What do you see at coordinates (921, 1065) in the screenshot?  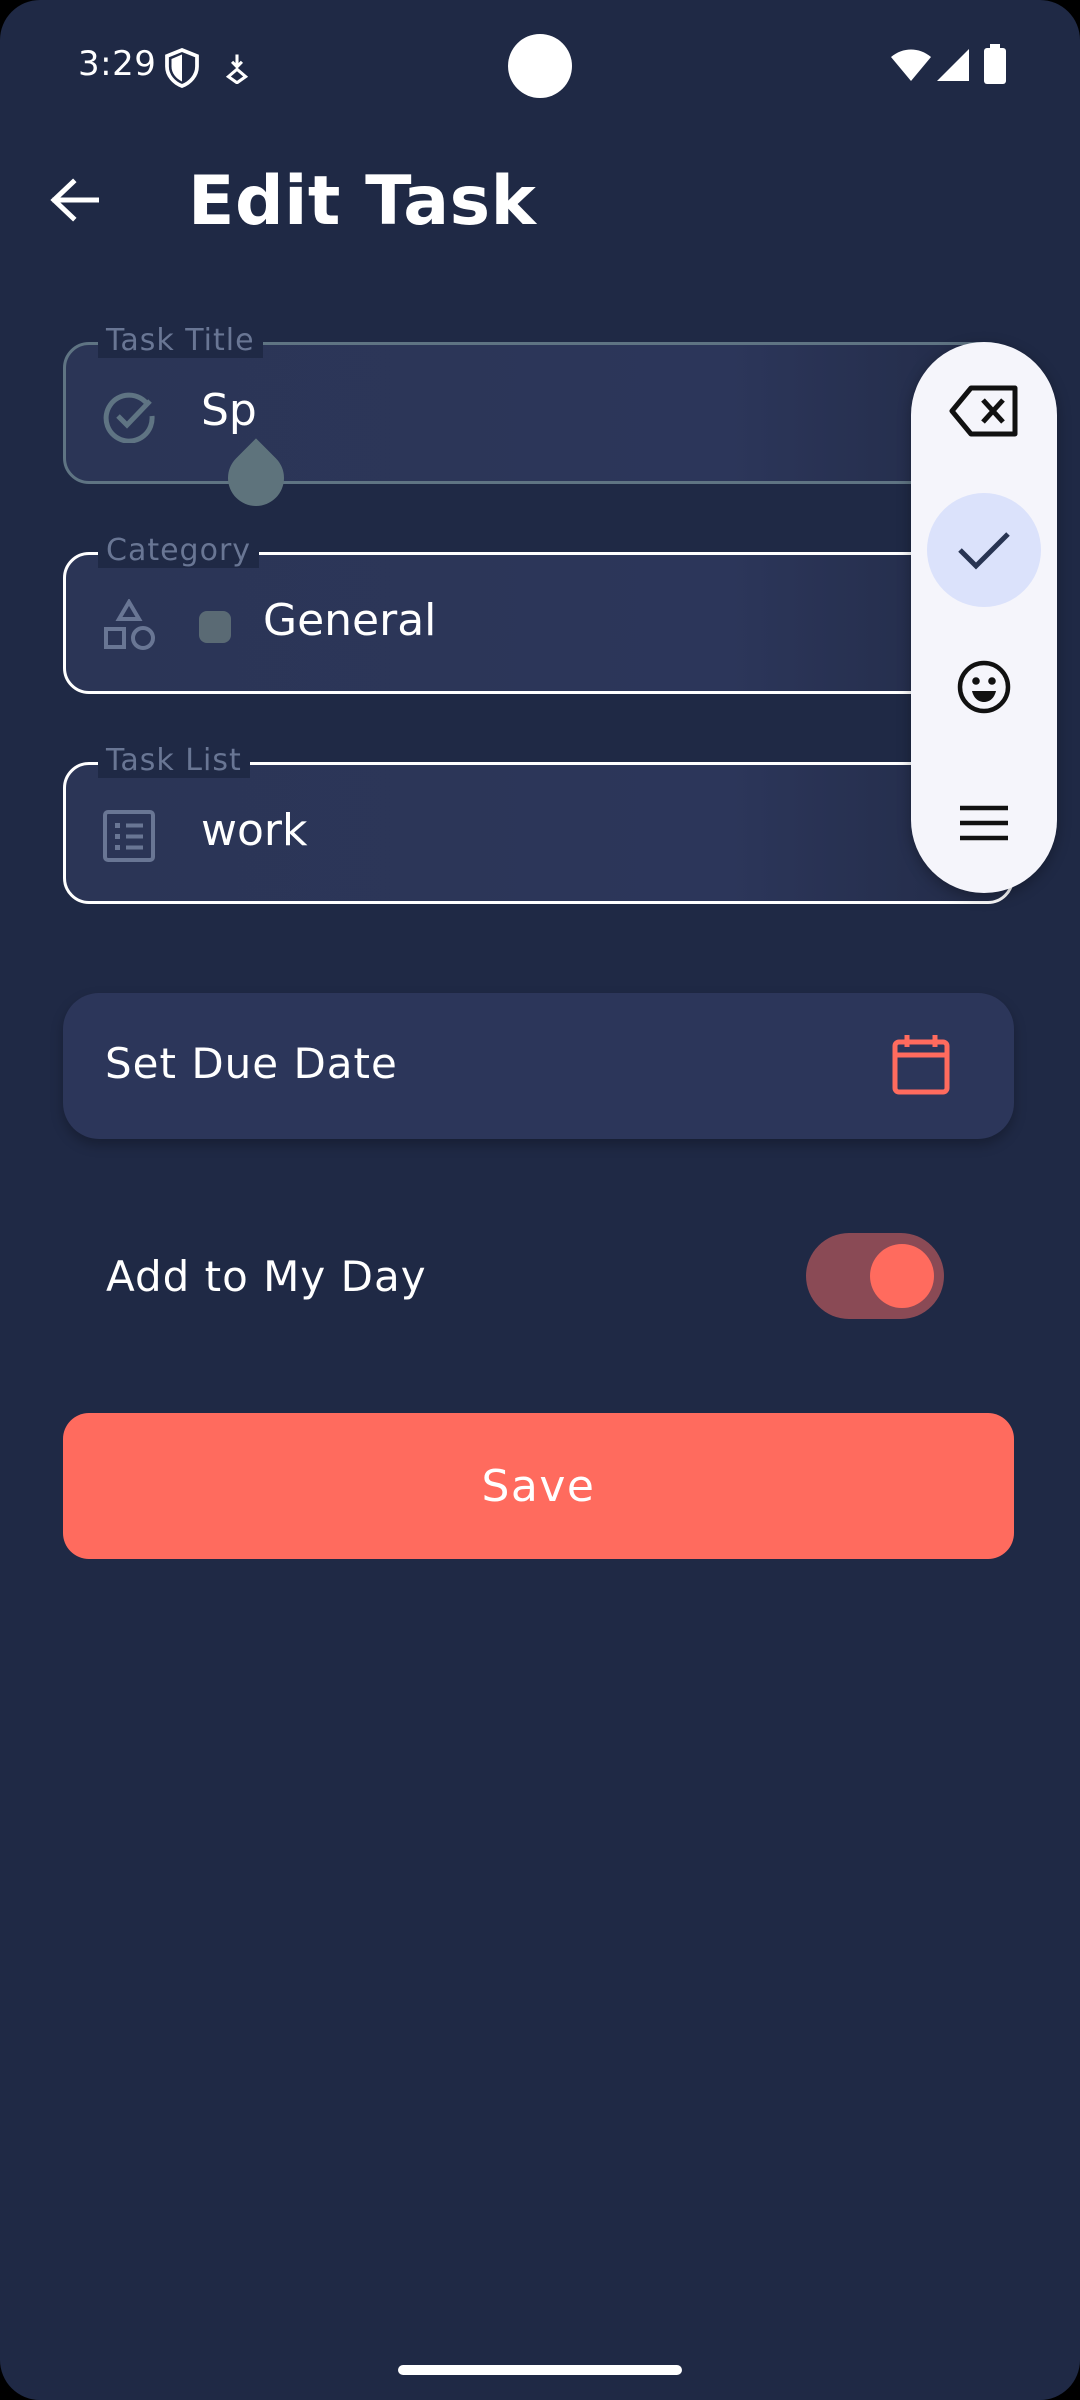 I see `calendar-icon` at bounding box center [921, 1065].